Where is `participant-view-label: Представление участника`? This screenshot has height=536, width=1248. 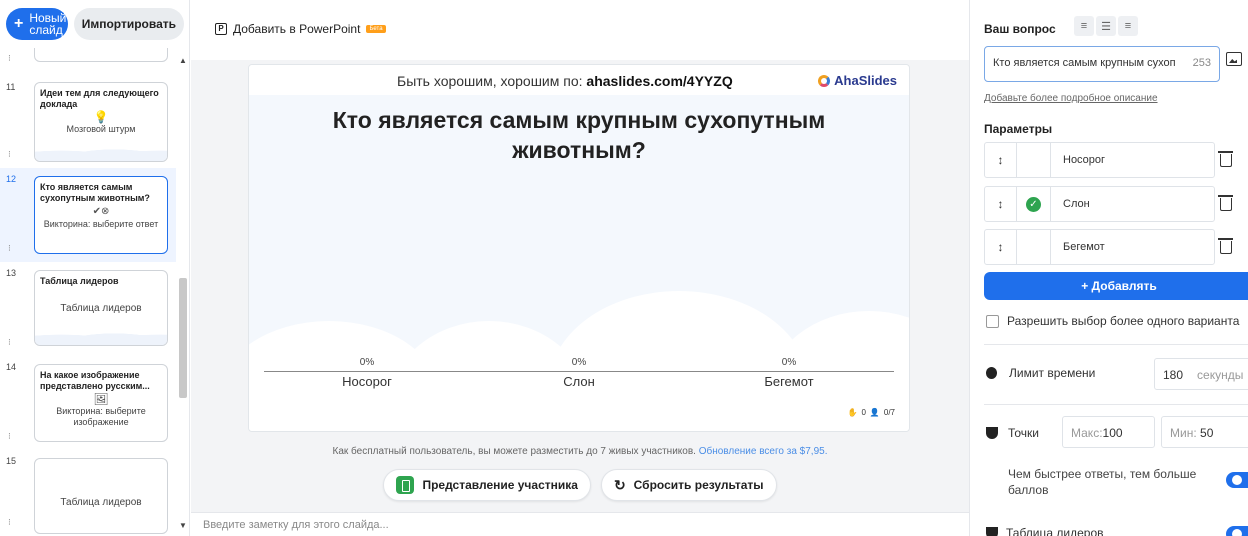 participant-view-label: Представление участника is located at coordinates (500, 485).